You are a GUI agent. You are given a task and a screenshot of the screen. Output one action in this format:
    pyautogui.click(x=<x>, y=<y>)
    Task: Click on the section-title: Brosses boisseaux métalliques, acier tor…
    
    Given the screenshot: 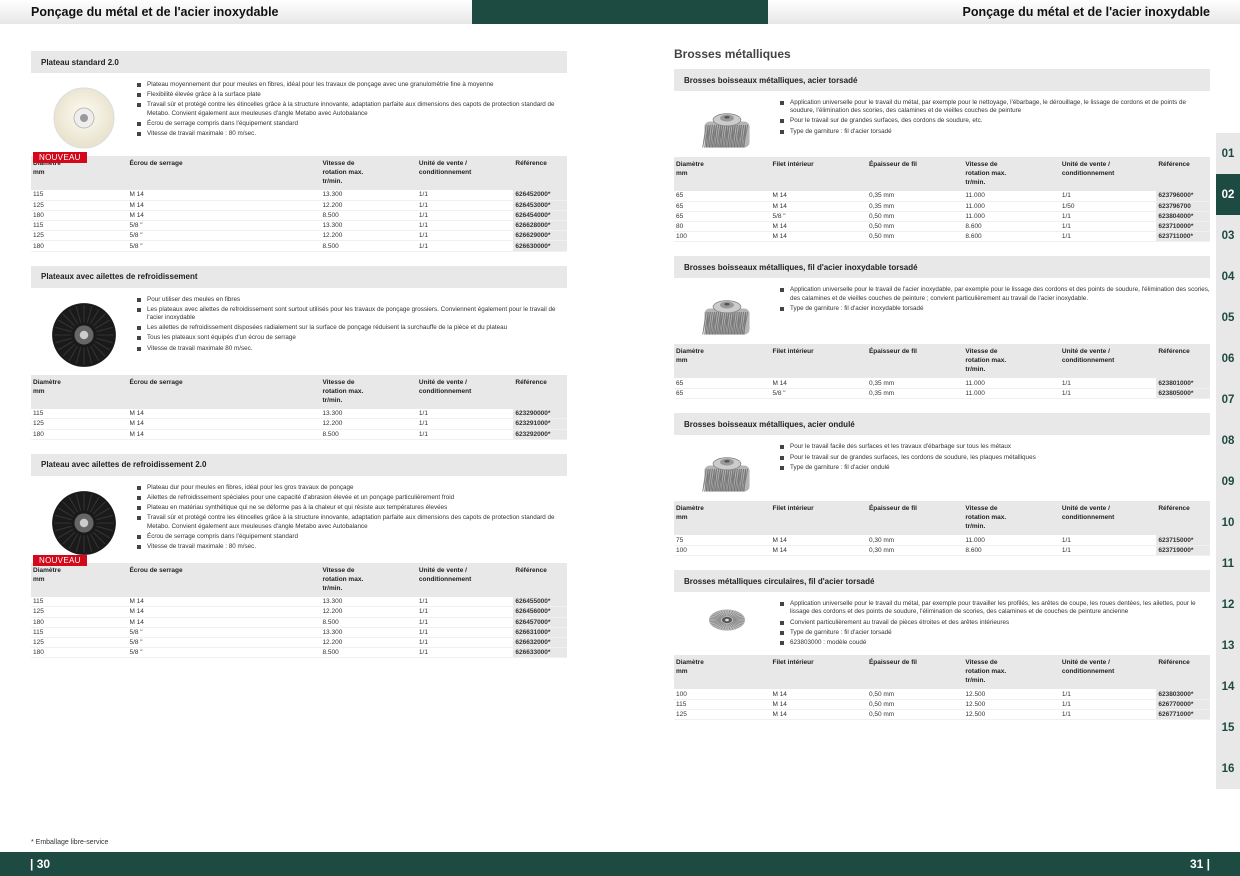 What is the action you would take?
    pyautogui.click(x=942, y=80)
    